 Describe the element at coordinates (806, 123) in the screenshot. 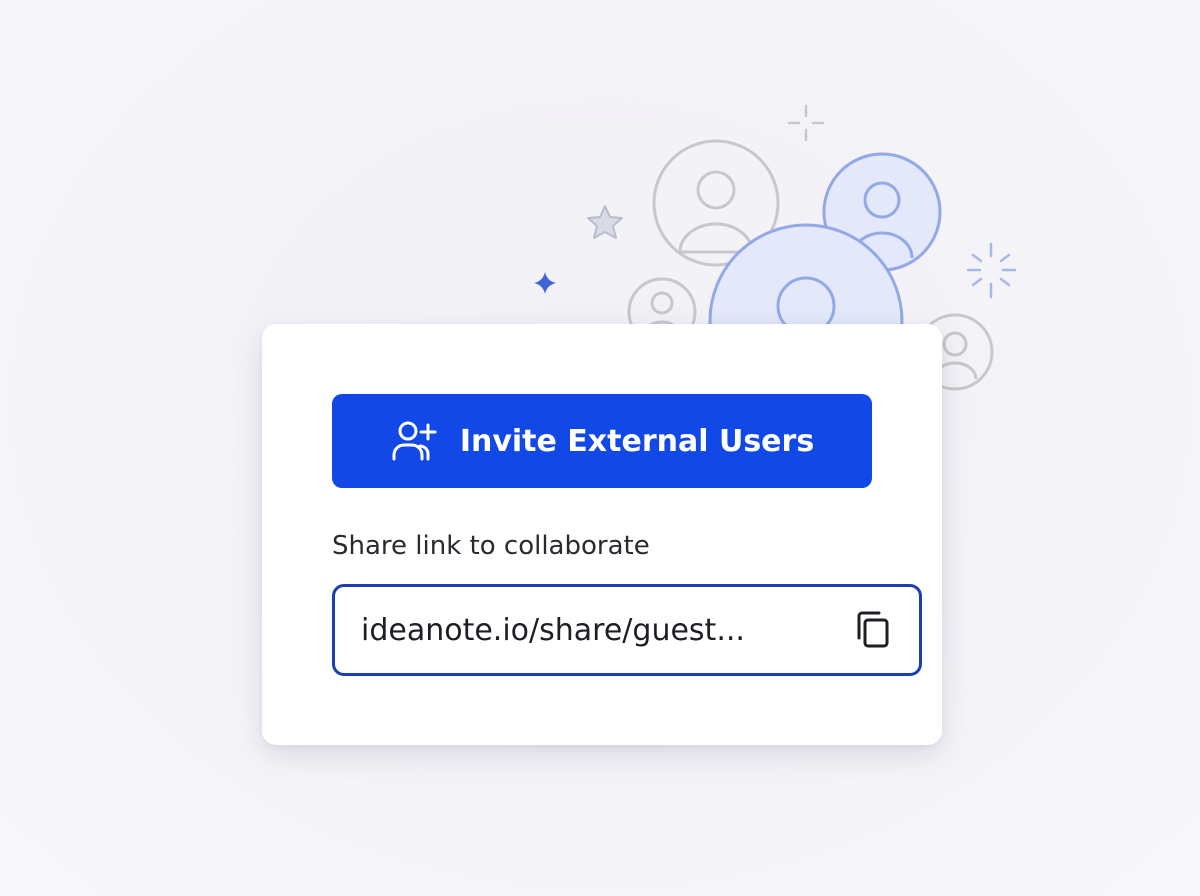

I see `twinkle-gray-icon` at that location.